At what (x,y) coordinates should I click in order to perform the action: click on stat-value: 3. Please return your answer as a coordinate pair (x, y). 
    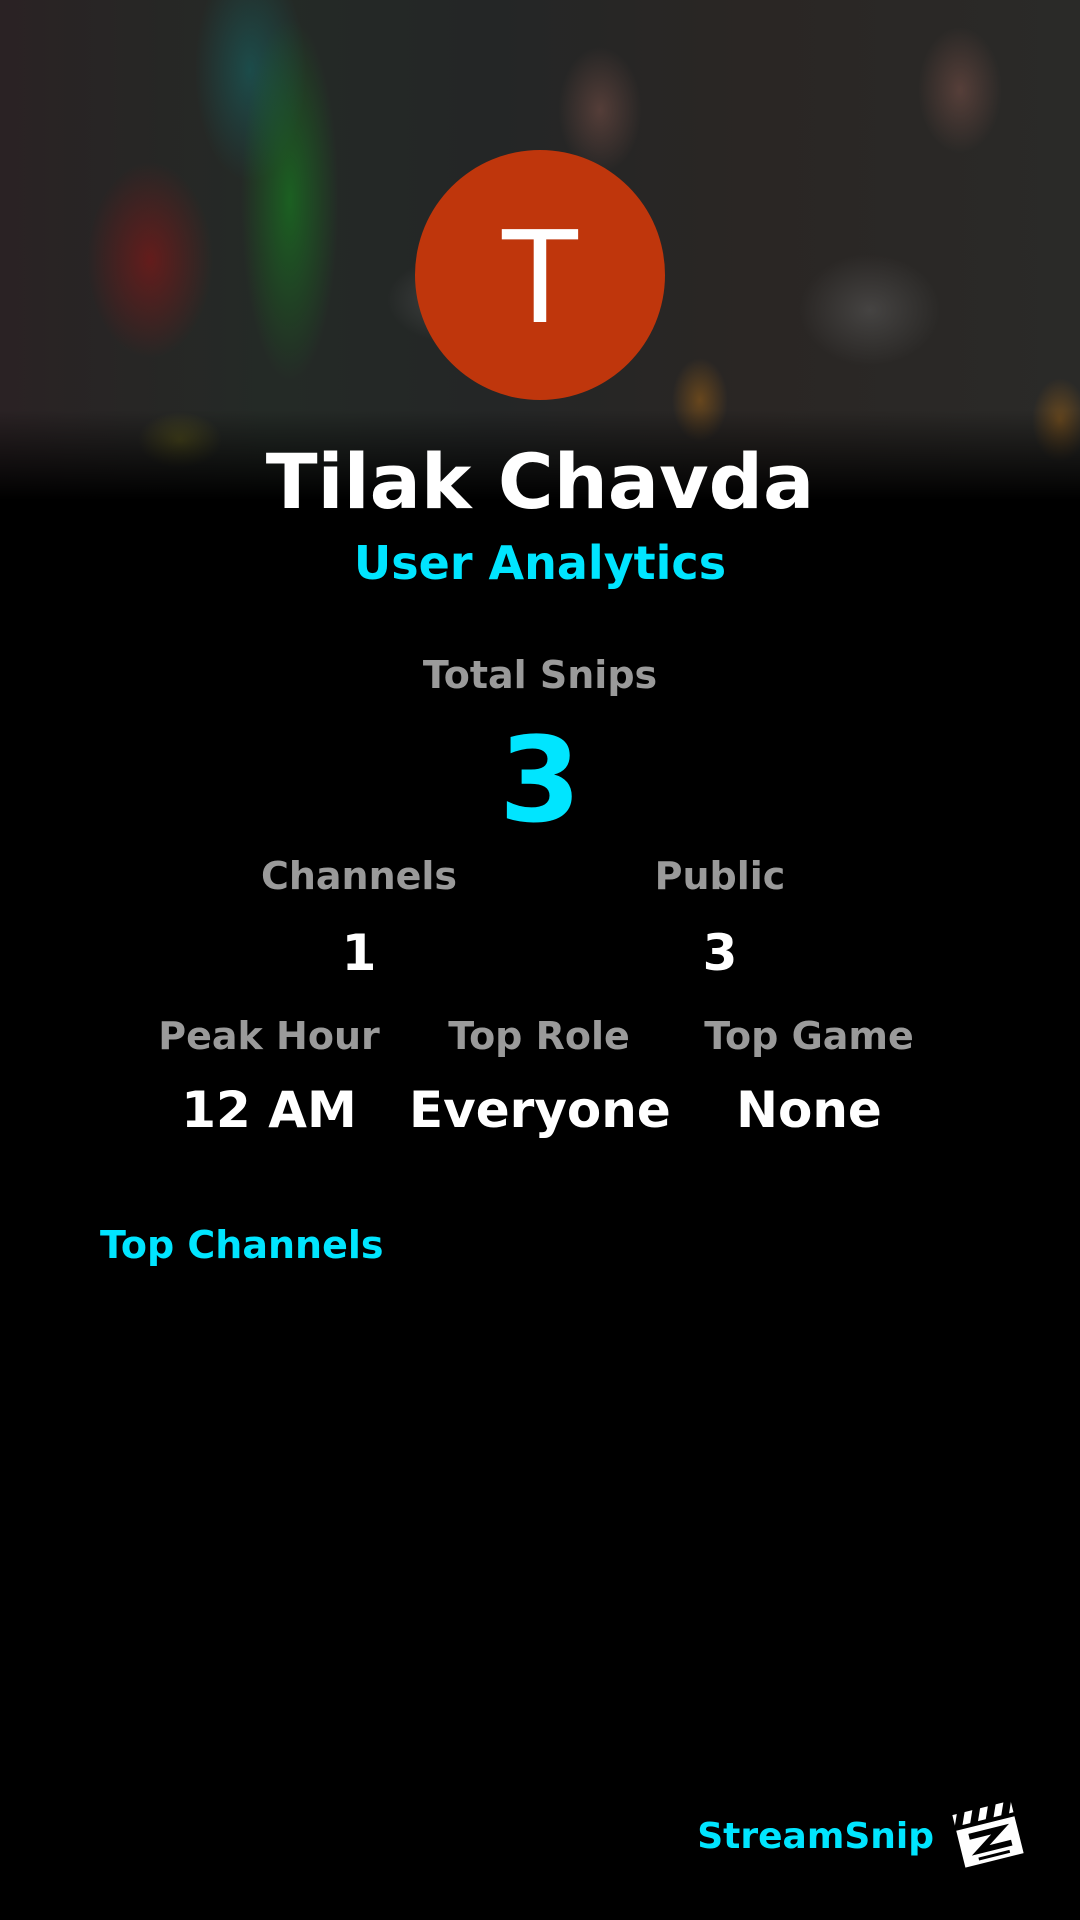
    Looking at the image, I should click on (720, 953).